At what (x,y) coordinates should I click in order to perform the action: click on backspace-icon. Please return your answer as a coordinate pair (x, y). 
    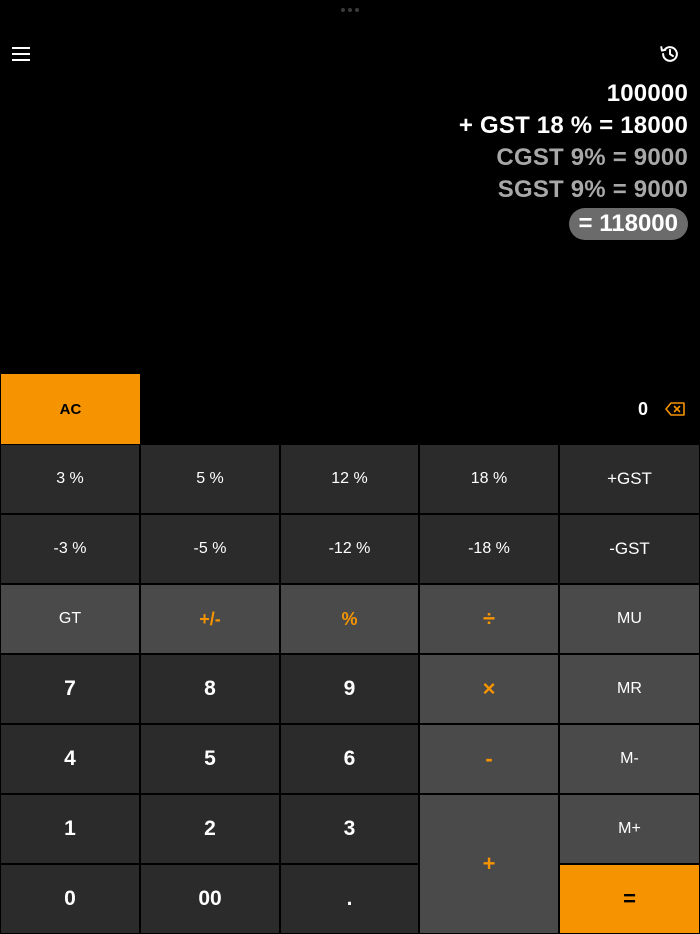
    Looking at the image, I should click on (675, 409).